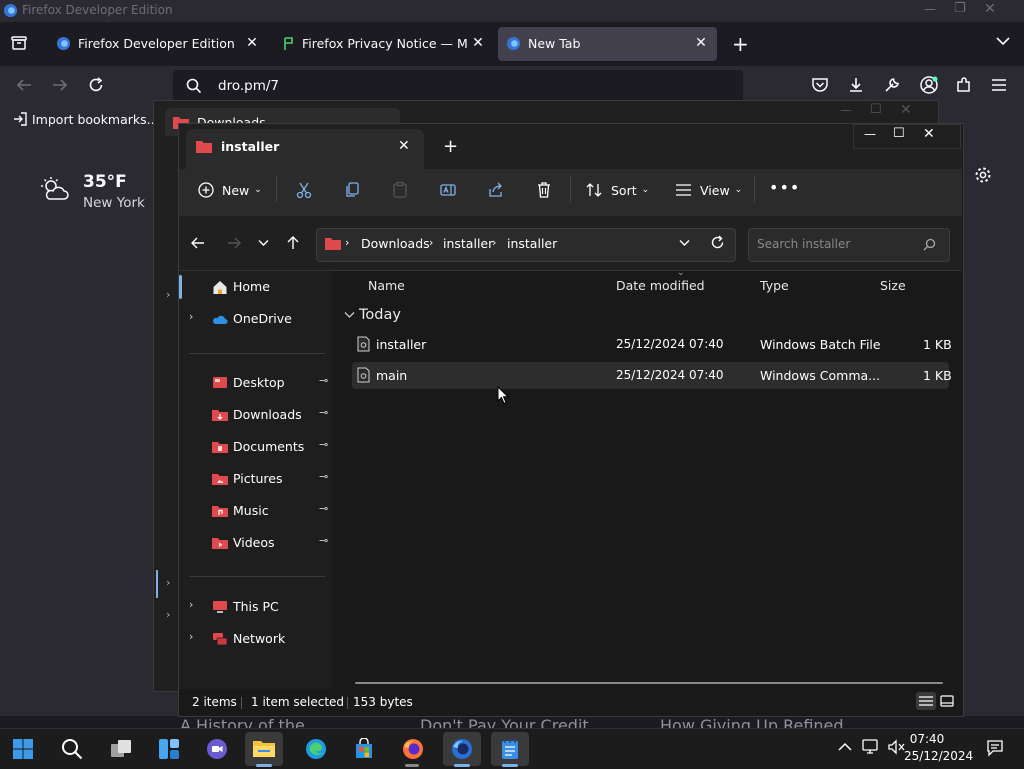 The image size is (1024, 769). What do you see at coordinates (708, 190) in the screenshot?
I see `view-button: View ⌄` at bounding box center [708, 190].